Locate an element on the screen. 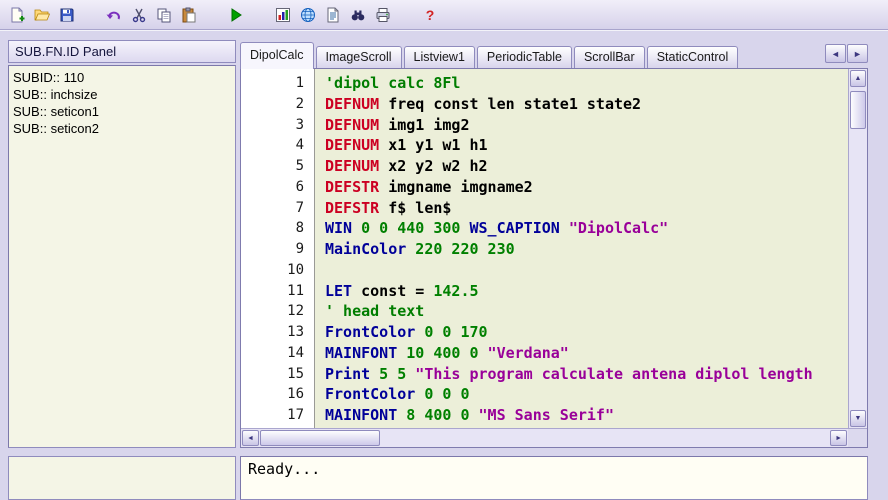 This screenshot has width=888, height=500. paste-icon is located at coordinates (189, 15).